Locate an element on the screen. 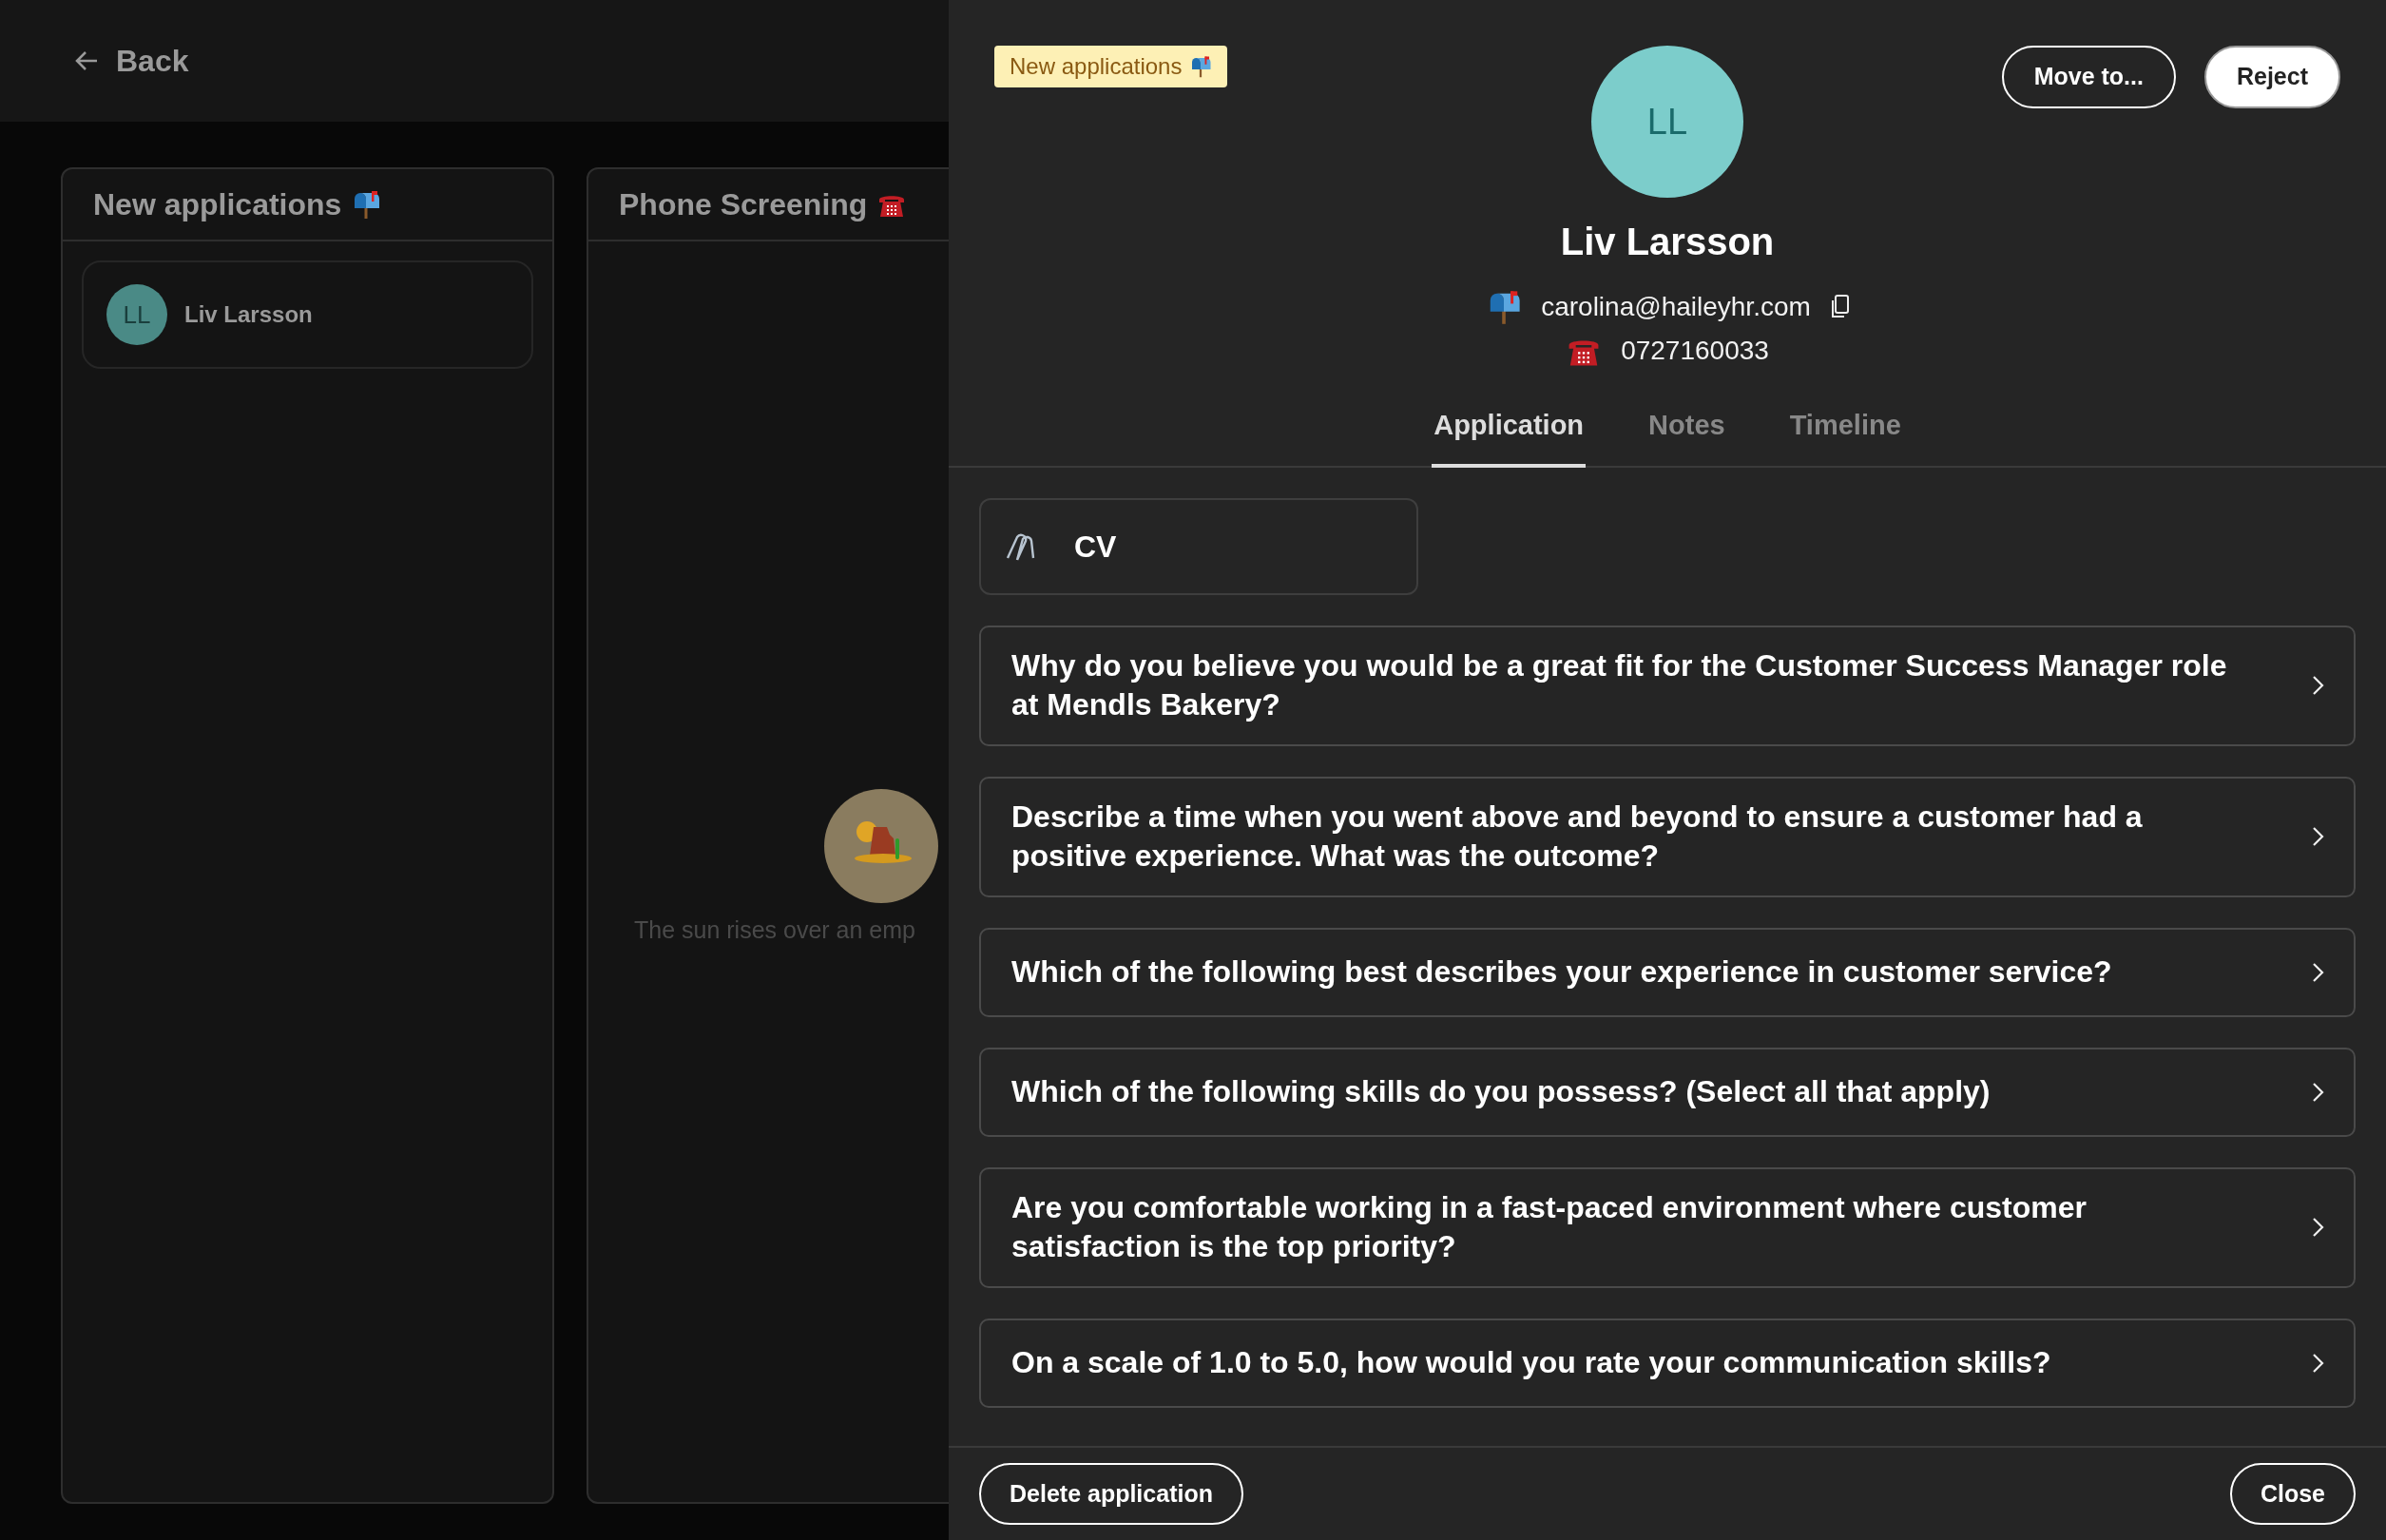 This screenshot has width=2386, height=1540. tab: Timeline is located at coordinates (1845, 432).